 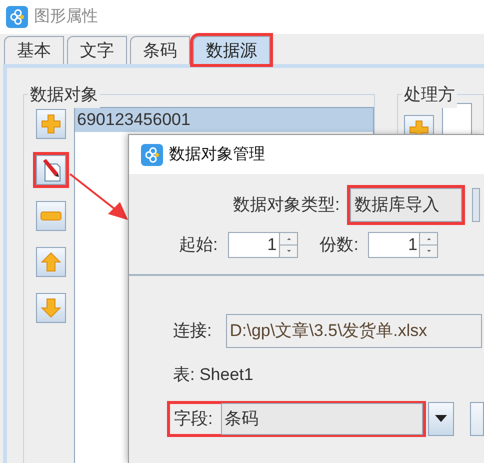 I want to click on tab: 条码, so click(x=160, y=50).